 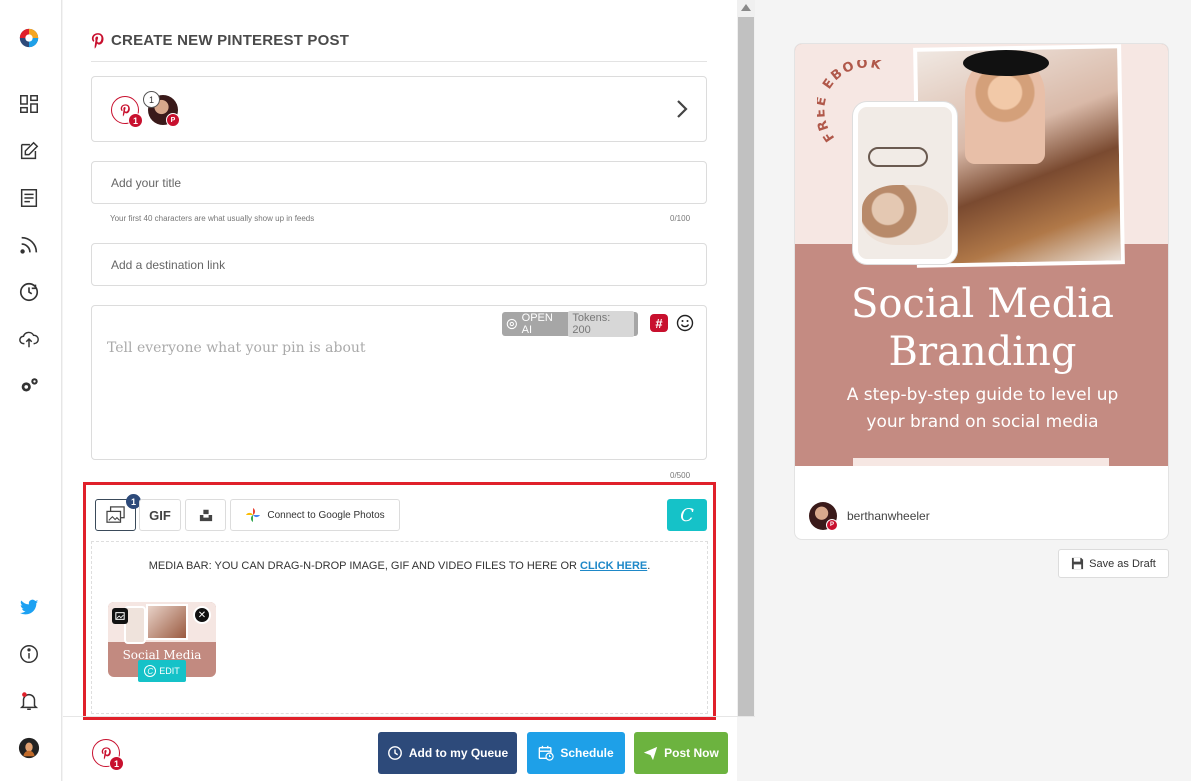 I want to click on twitter-icon, so click(x=29, y=607).